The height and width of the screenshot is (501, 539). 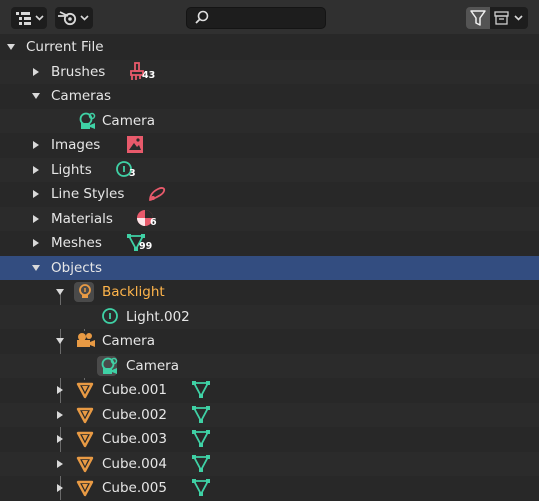 I want to click on tree-item-light002: Light.002, so click(x=269, y=316).